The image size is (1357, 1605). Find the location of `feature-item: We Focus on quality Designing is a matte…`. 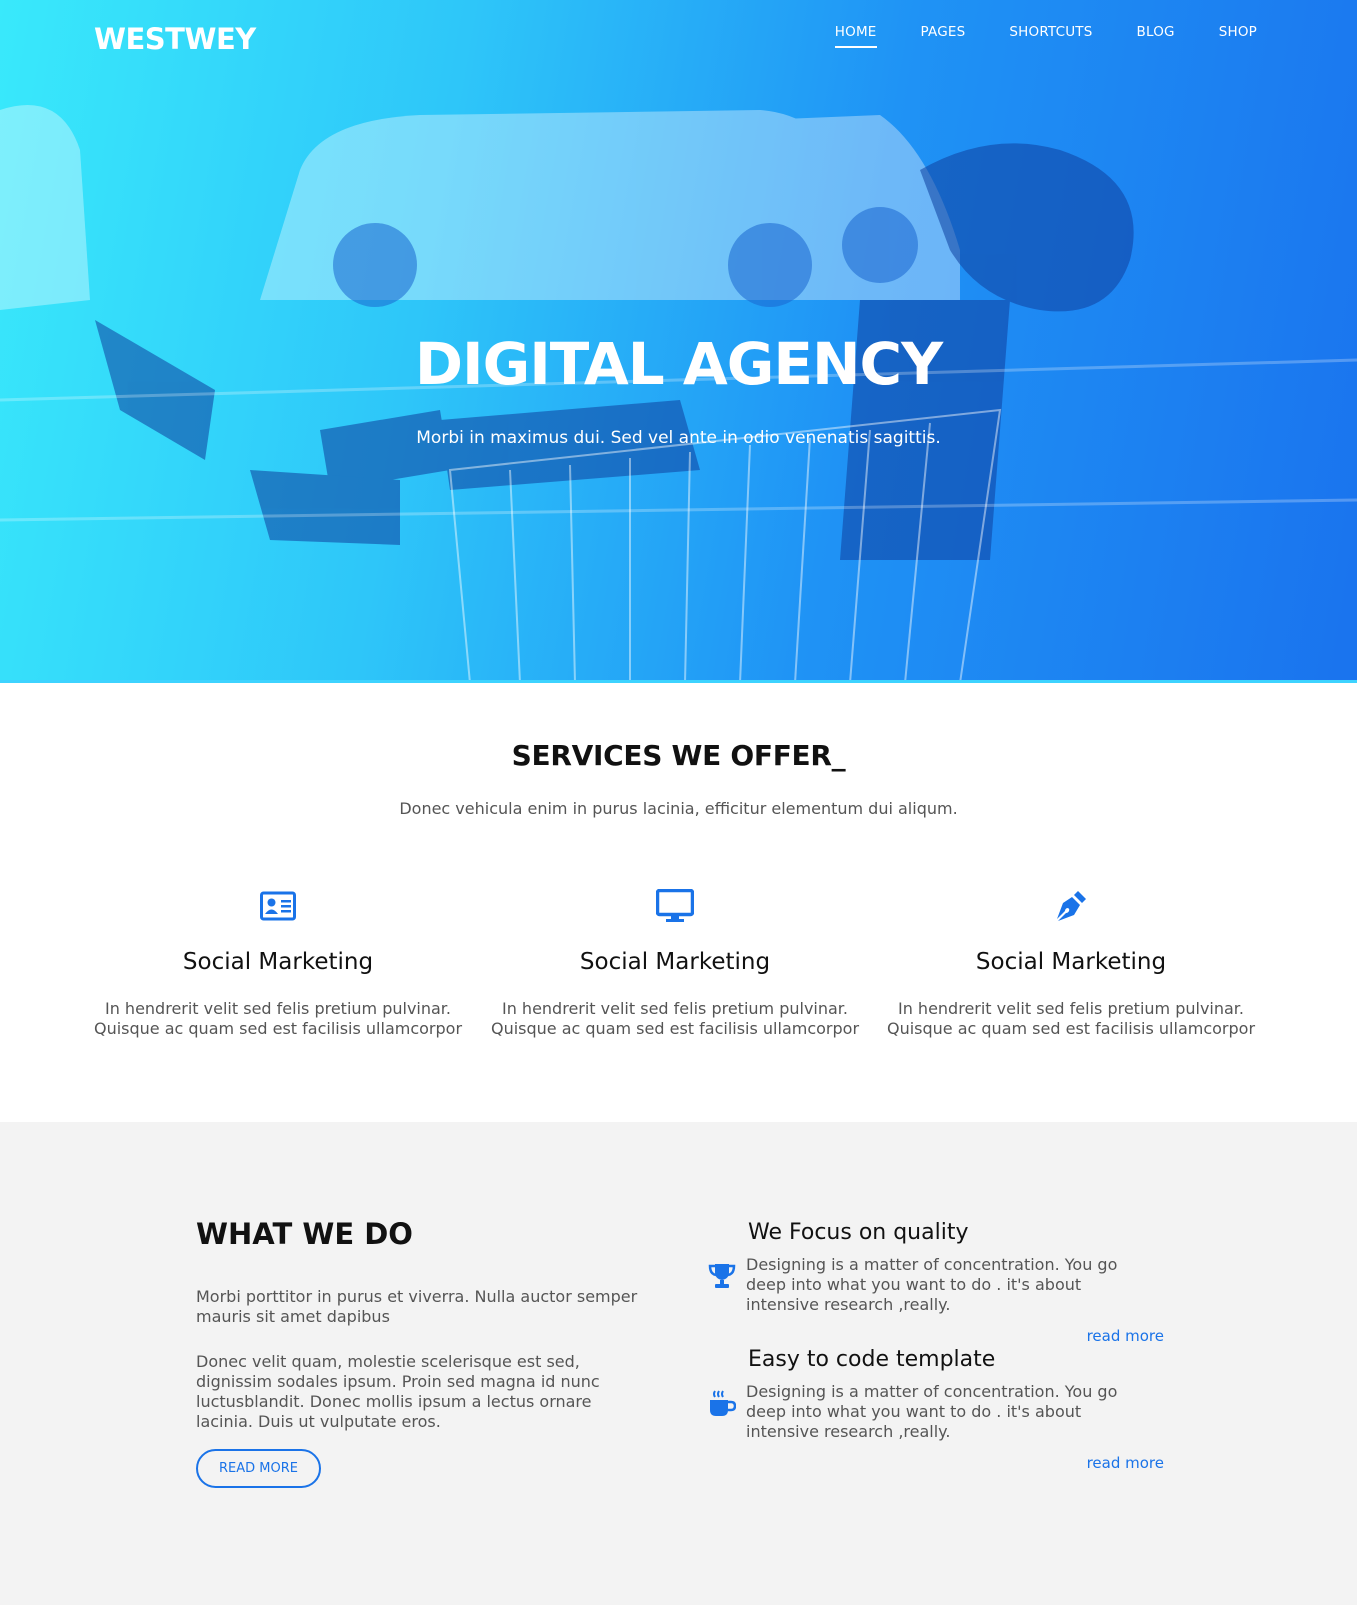

feature-item: We Focus on quality Designing is a matte… is located at coordinates (936, 1282).